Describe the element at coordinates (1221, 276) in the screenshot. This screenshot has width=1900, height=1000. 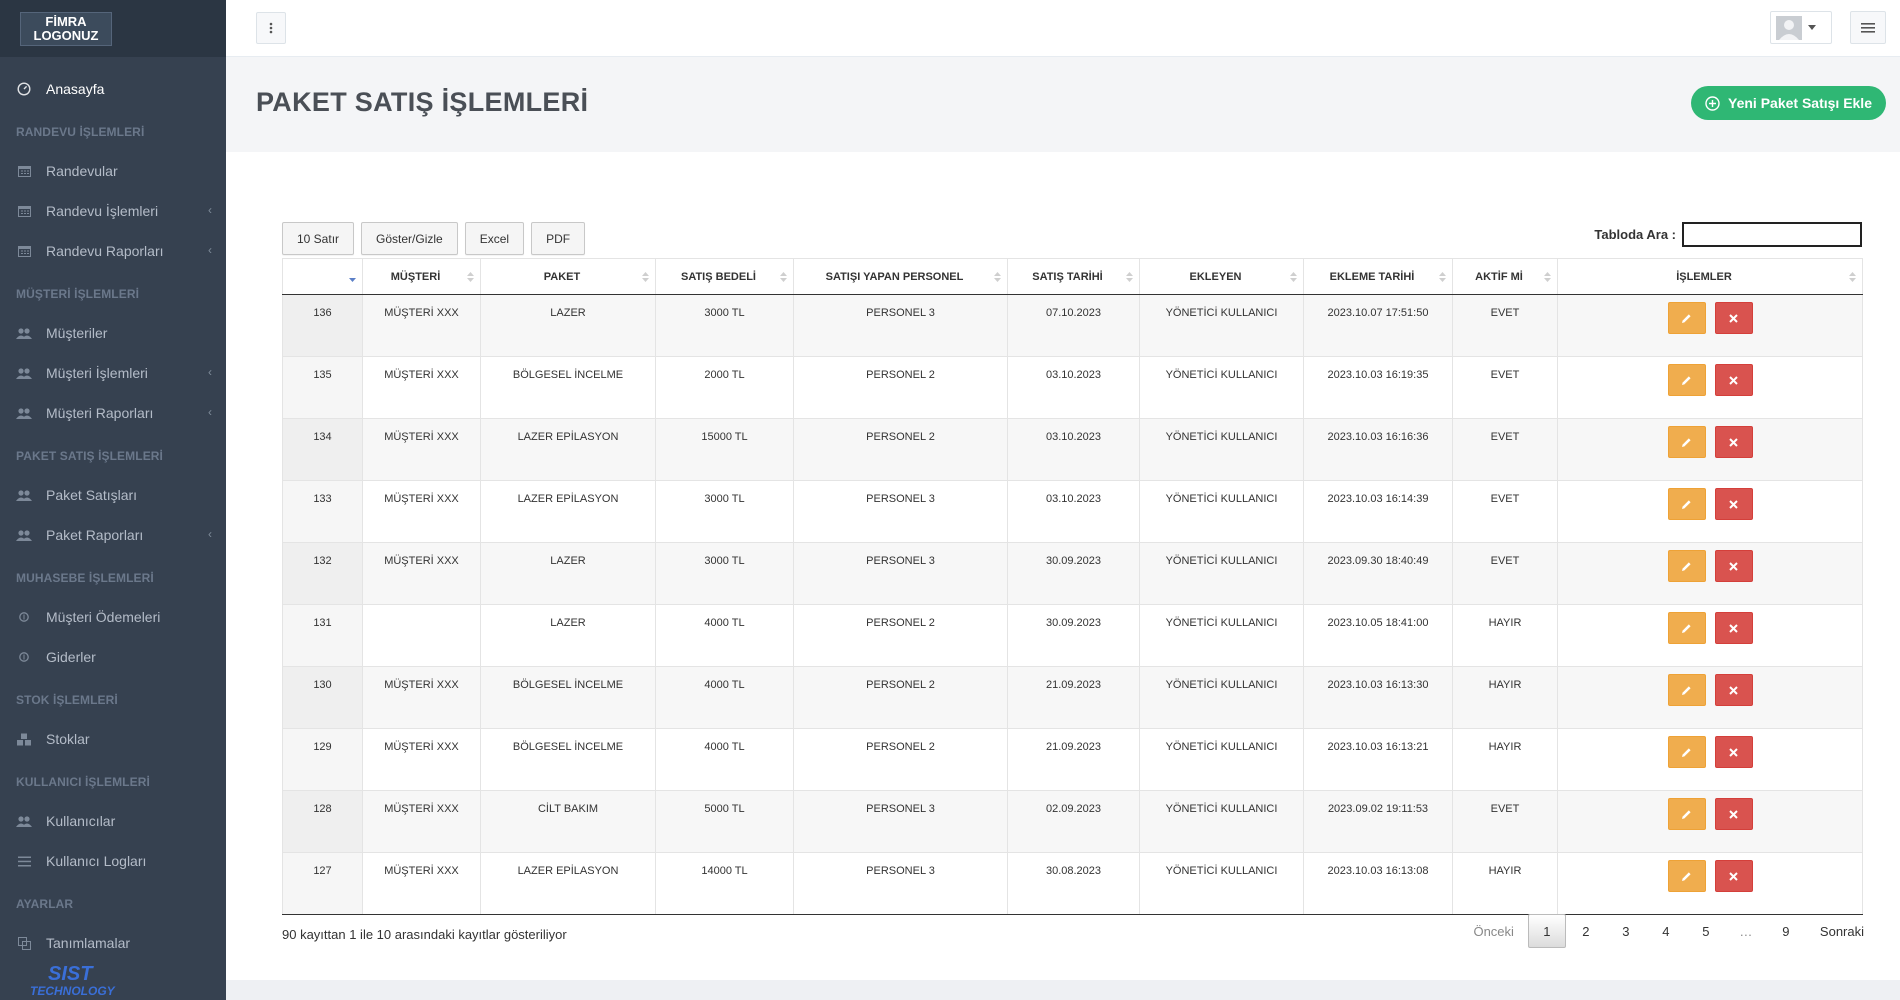
I see `column-header: EKLEYEN` at that location.